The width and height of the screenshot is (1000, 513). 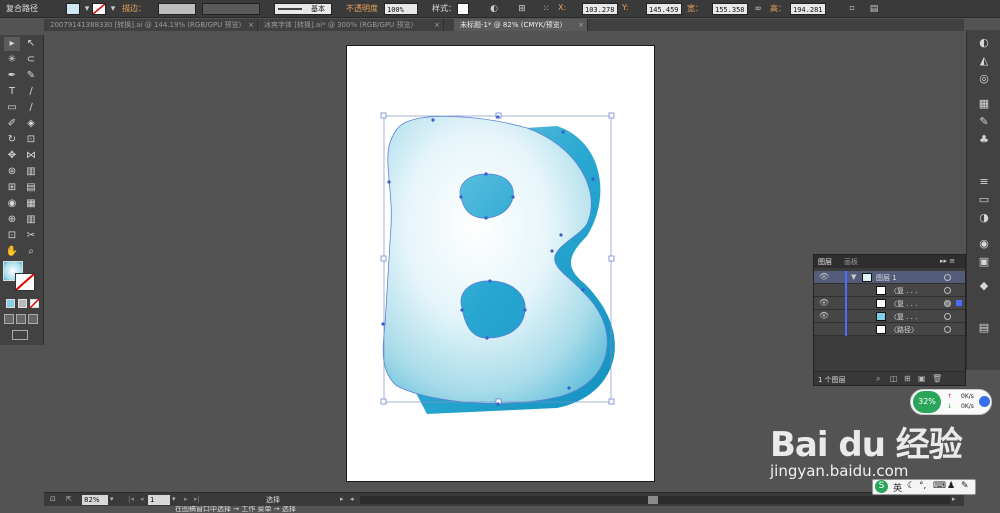 What do you see at coordinates (134, 8) in the screenshot?
I see `stroke-label: 描边：` at bounding box center [134, 8].